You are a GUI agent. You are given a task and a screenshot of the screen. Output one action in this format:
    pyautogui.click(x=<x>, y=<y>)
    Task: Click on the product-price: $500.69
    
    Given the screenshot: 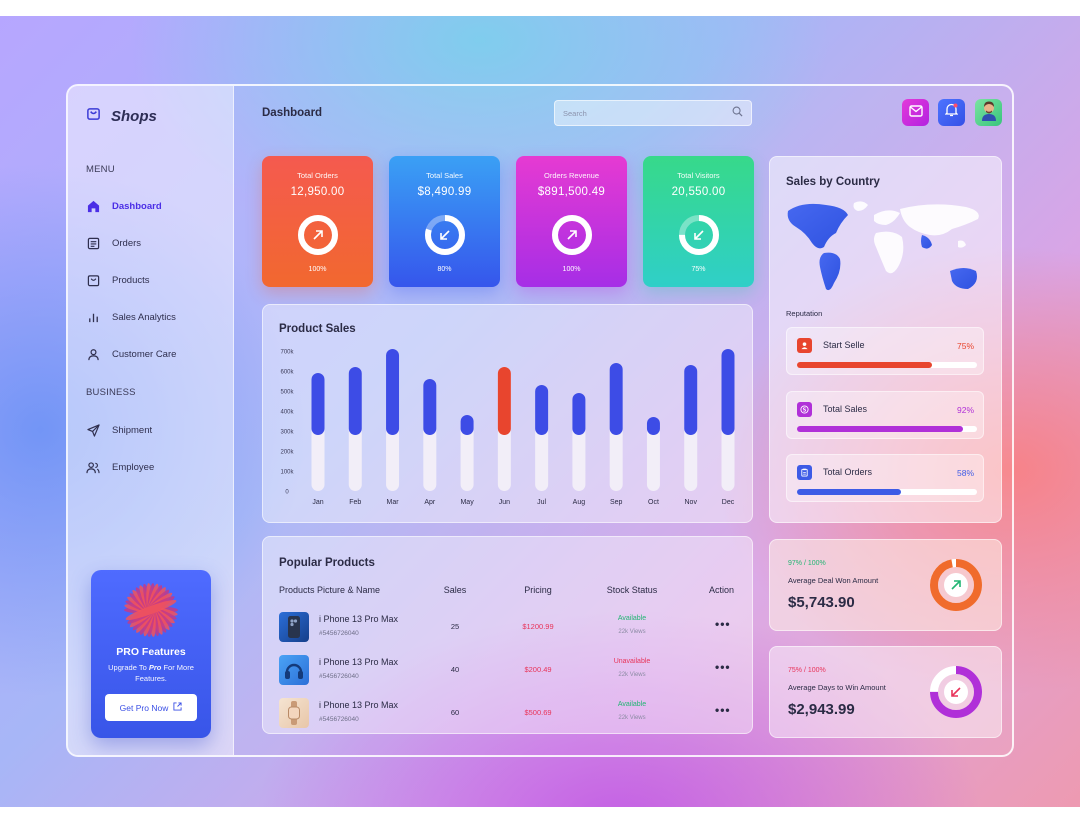 What is the action you would take?
    pyautogui.click(x=538, y=712)
    